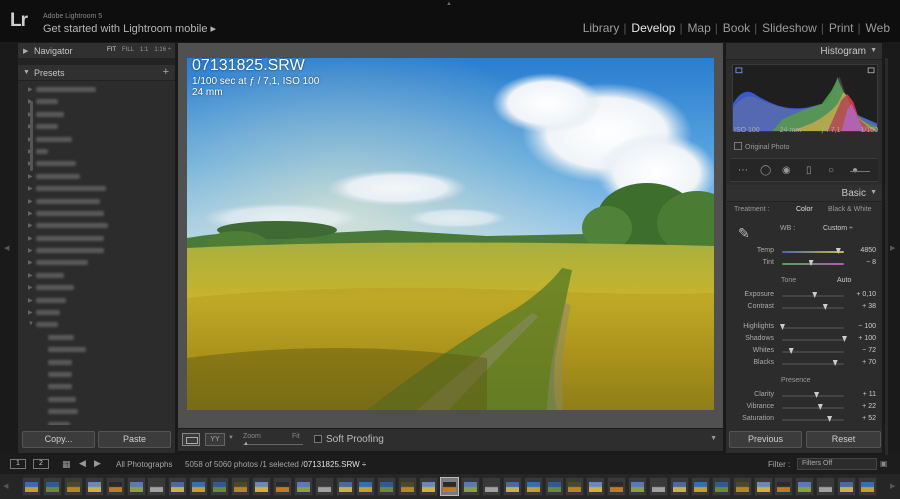  Describe the element at coordinates (869, 362) in the screenshot. I see `slider-value: + 70` at that location.